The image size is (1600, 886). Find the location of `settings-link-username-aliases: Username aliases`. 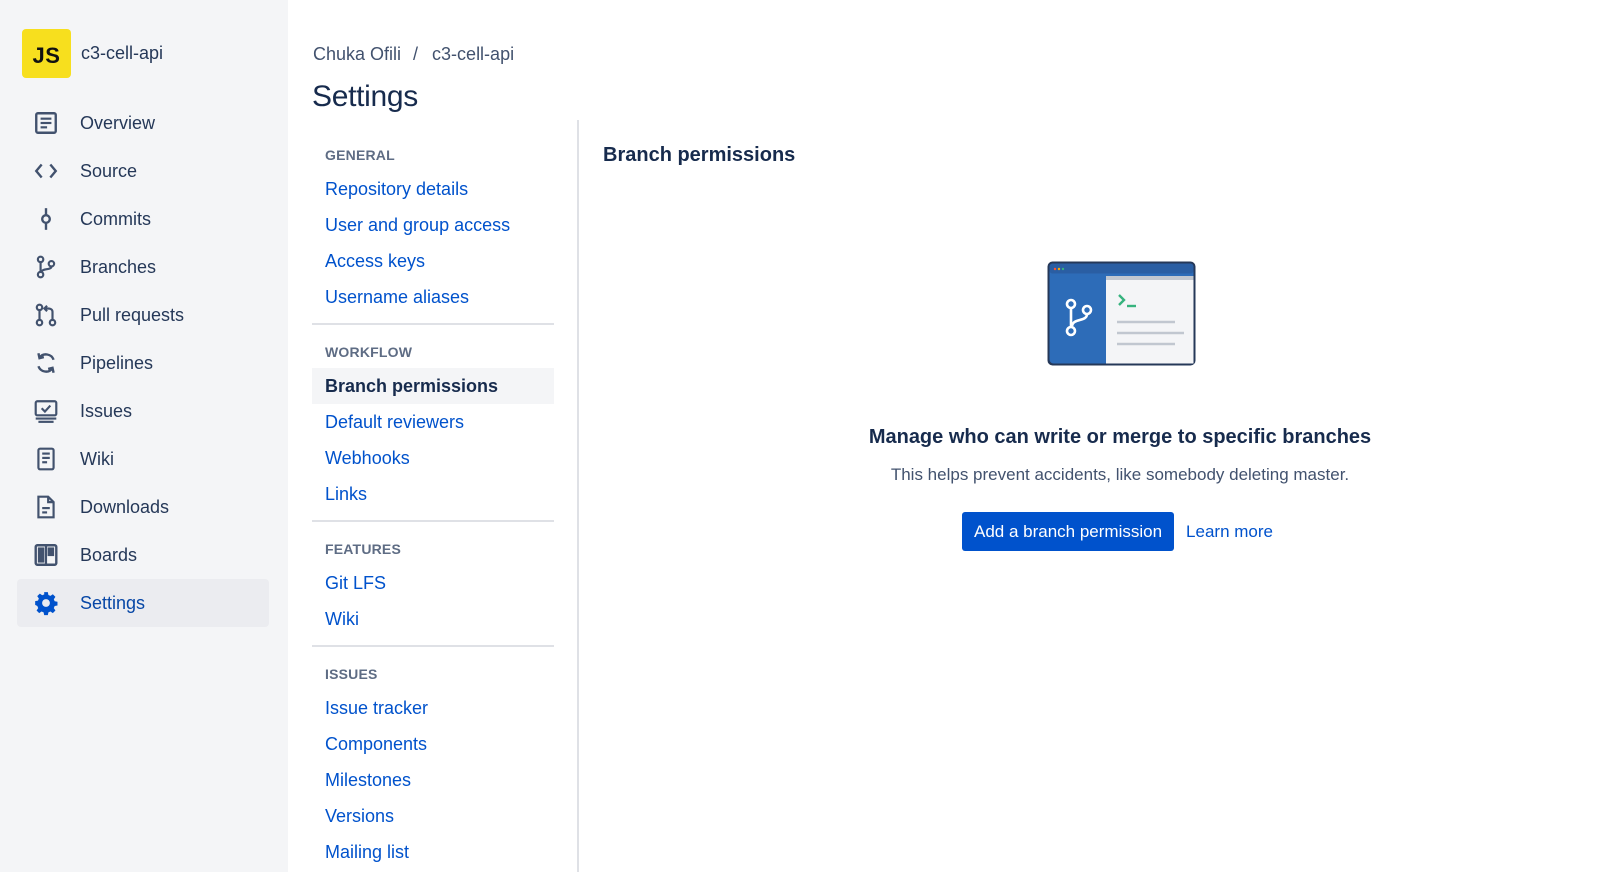

settings-link-username-aliases: Username aliases is located at coordinates (433, 297).